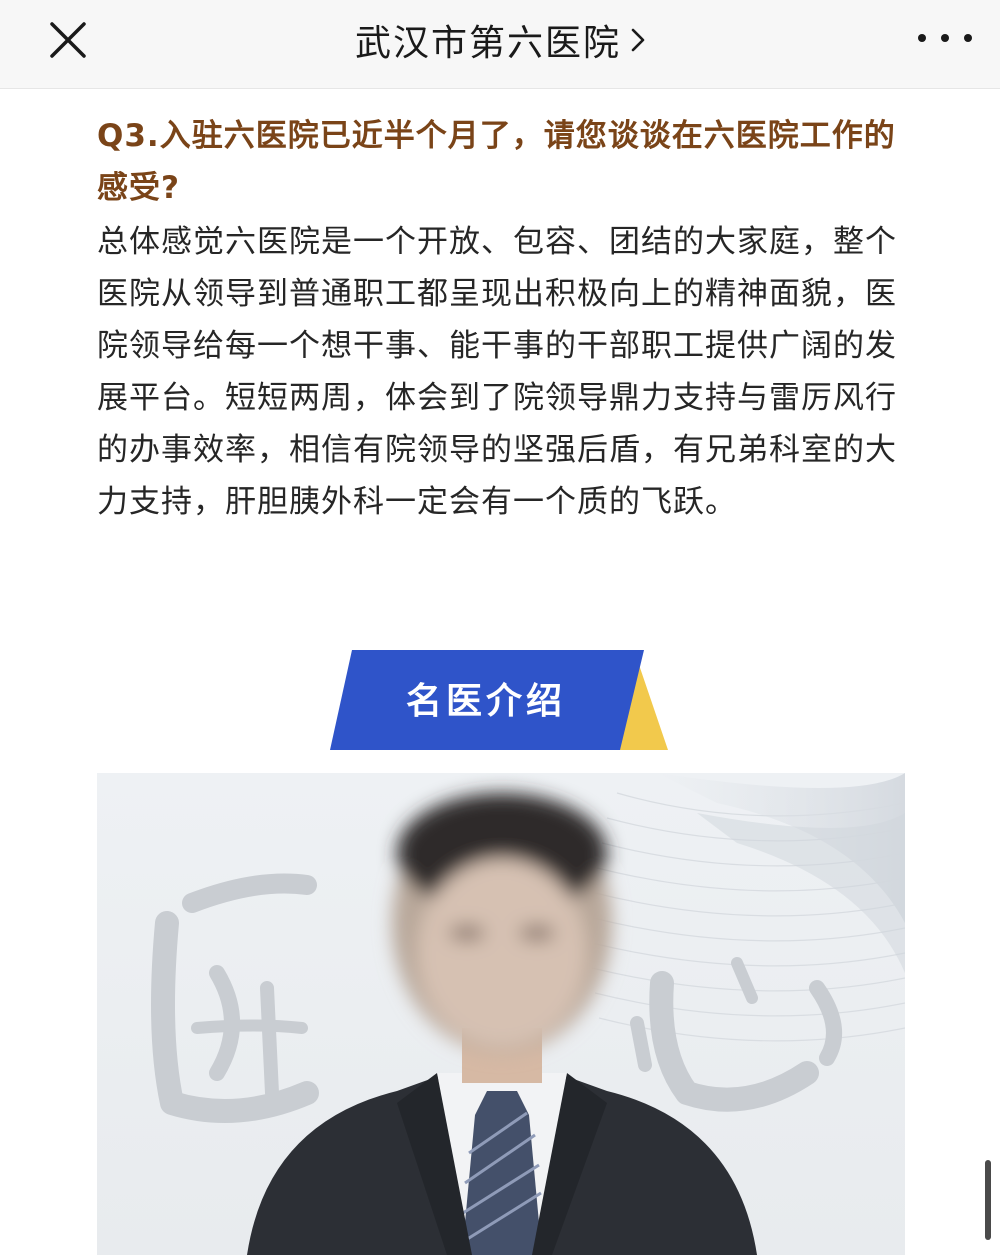 The width and height of the screenshot is (1000, 1255). I want to click on account-title-link: 武汉市第六医院, so click(500, 40).